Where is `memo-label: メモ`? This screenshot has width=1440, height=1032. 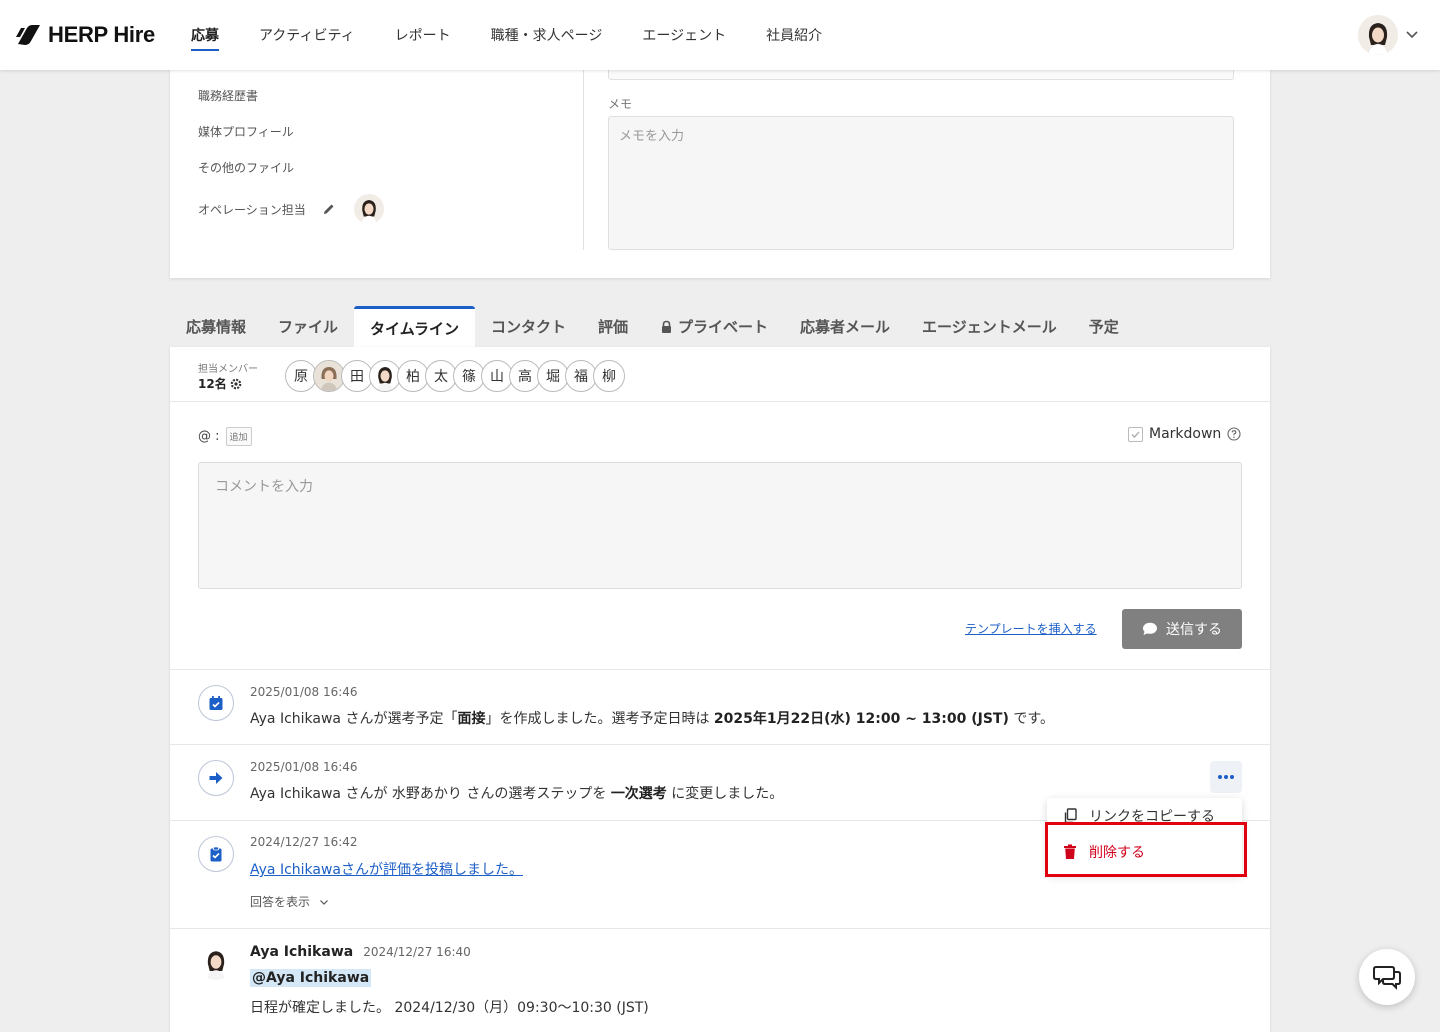 memo-label: メモ is located at coordinates (620, 104).